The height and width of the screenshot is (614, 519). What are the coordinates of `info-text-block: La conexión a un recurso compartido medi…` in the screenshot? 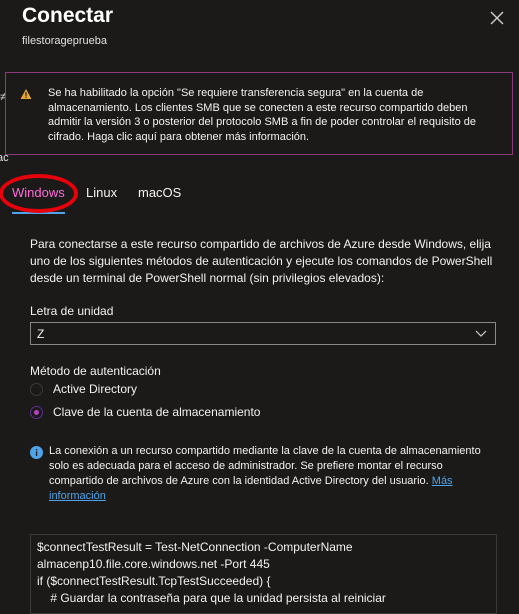 It's located at (269, 474).